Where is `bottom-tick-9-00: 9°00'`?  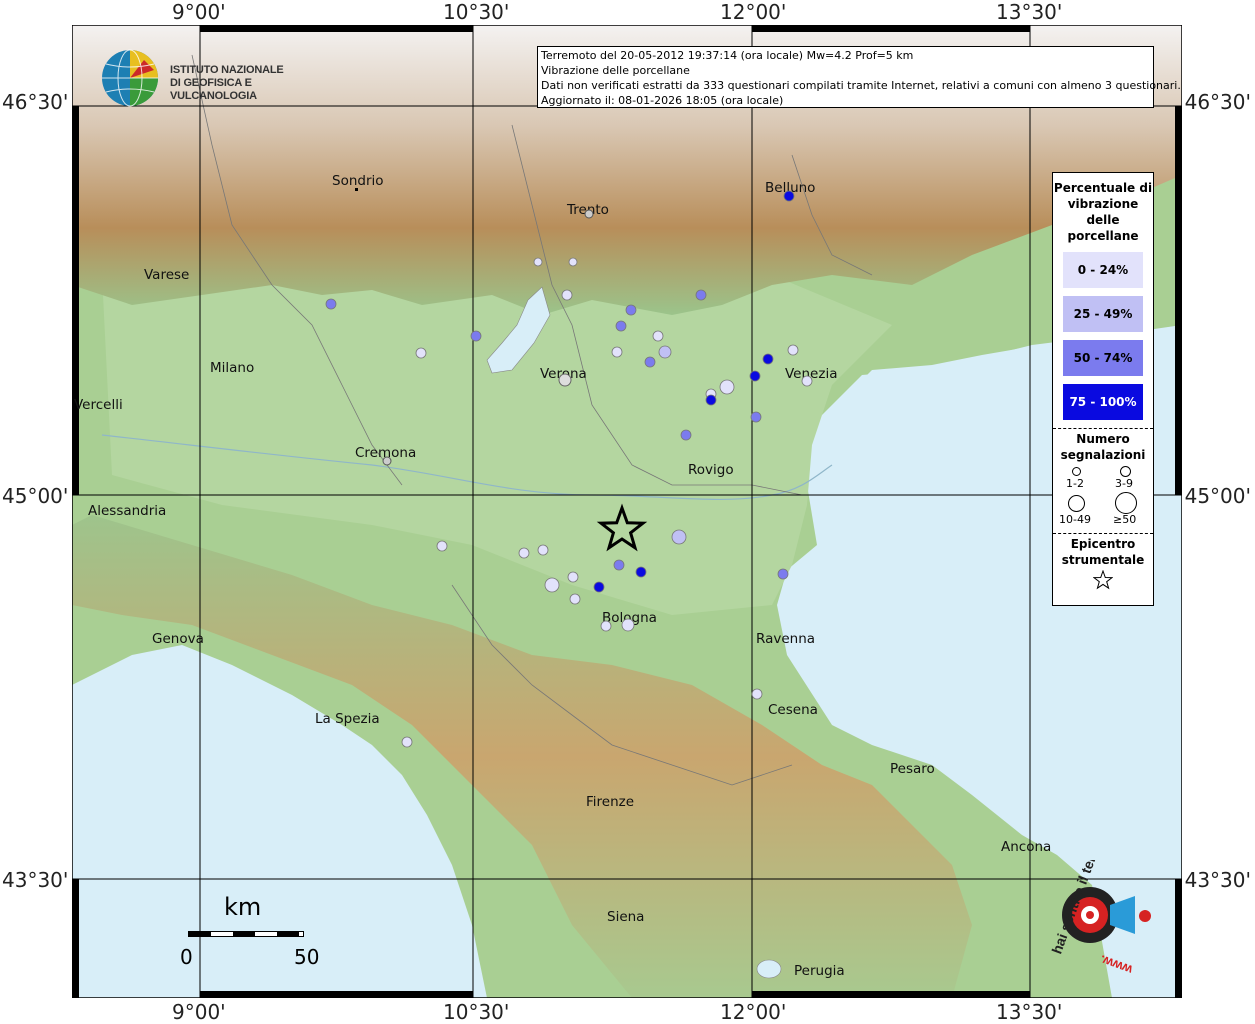
bottom-tick-9-00: 9°00' is located at coordinates (199, 1012).